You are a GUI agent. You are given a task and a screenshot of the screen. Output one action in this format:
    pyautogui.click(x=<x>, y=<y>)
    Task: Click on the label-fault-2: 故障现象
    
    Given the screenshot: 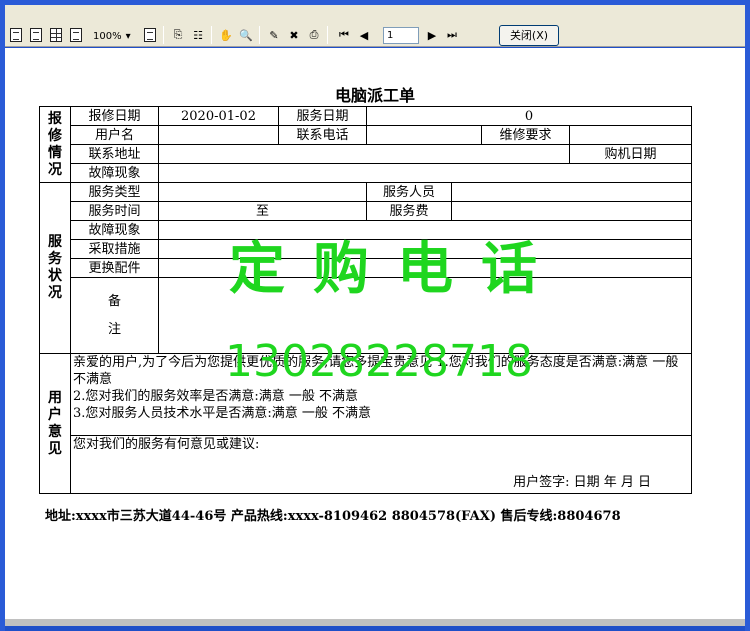 What is the action you would take?
    pyautogui.click(x=114, y=230)
    